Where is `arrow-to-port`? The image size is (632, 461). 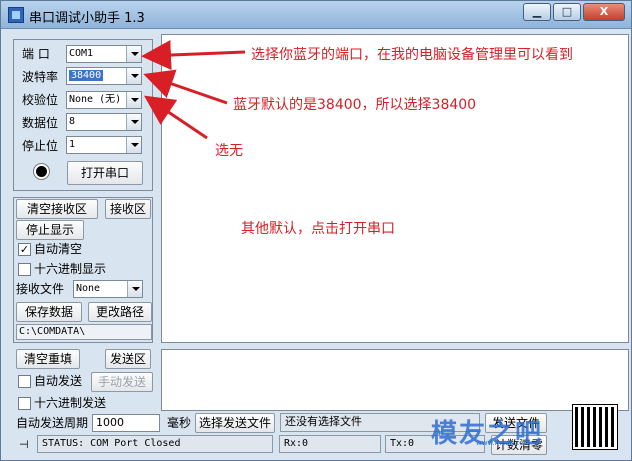
arrow-to-port is located at coordinates (193, 55).